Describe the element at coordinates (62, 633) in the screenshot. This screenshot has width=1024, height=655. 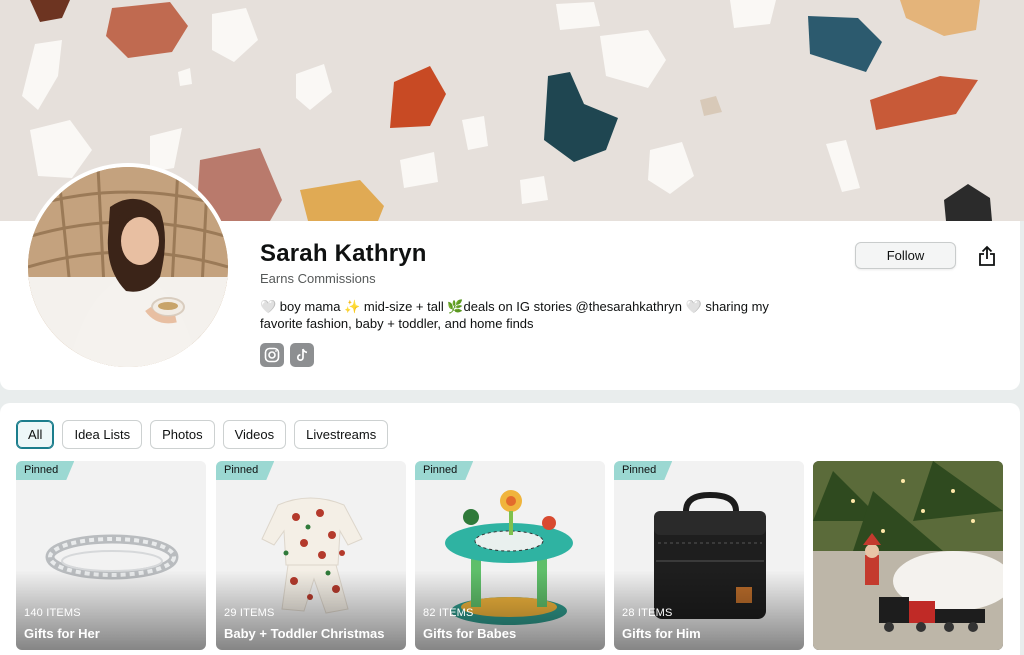
I see `list-title: Gifts for Her` at that location.